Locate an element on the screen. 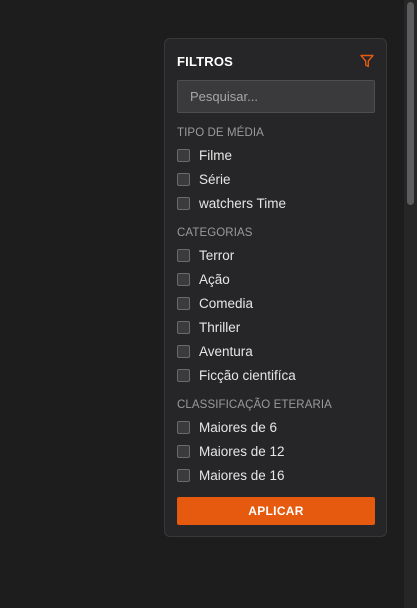 Image resolution: width=417 pixels, height=608 pixels. option-label: Ficção cientifíca is located at coordinates (247, 375).